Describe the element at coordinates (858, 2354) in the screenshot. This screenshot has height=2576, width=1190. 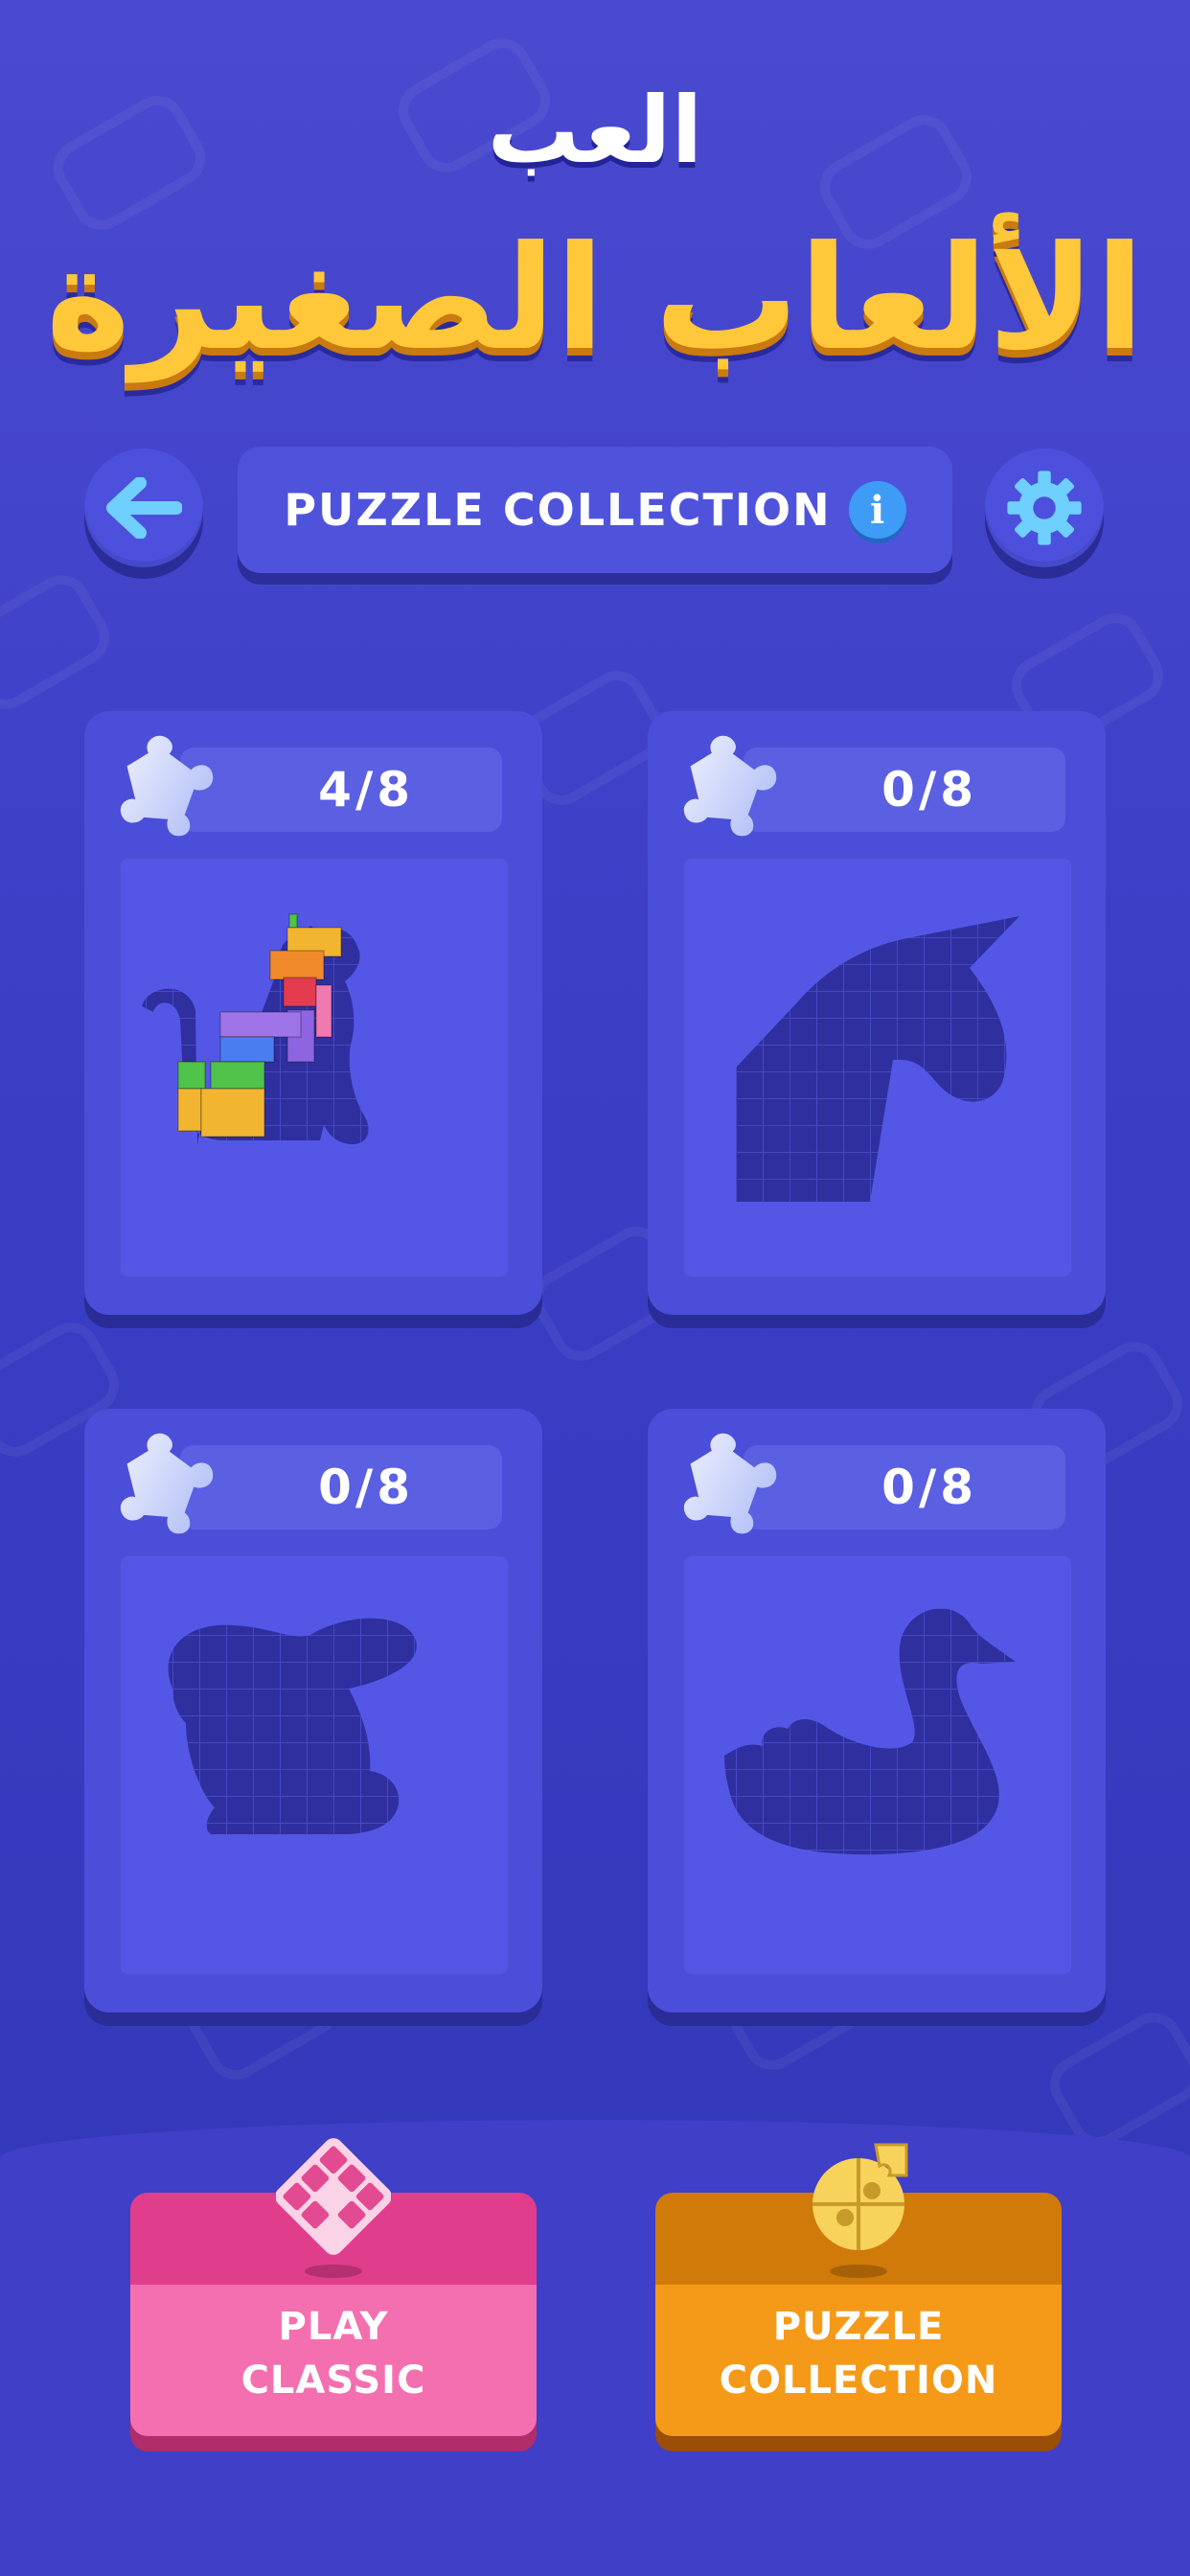
I see `puzzle-collection-label: PUZZLE COLLECTION` at that location.